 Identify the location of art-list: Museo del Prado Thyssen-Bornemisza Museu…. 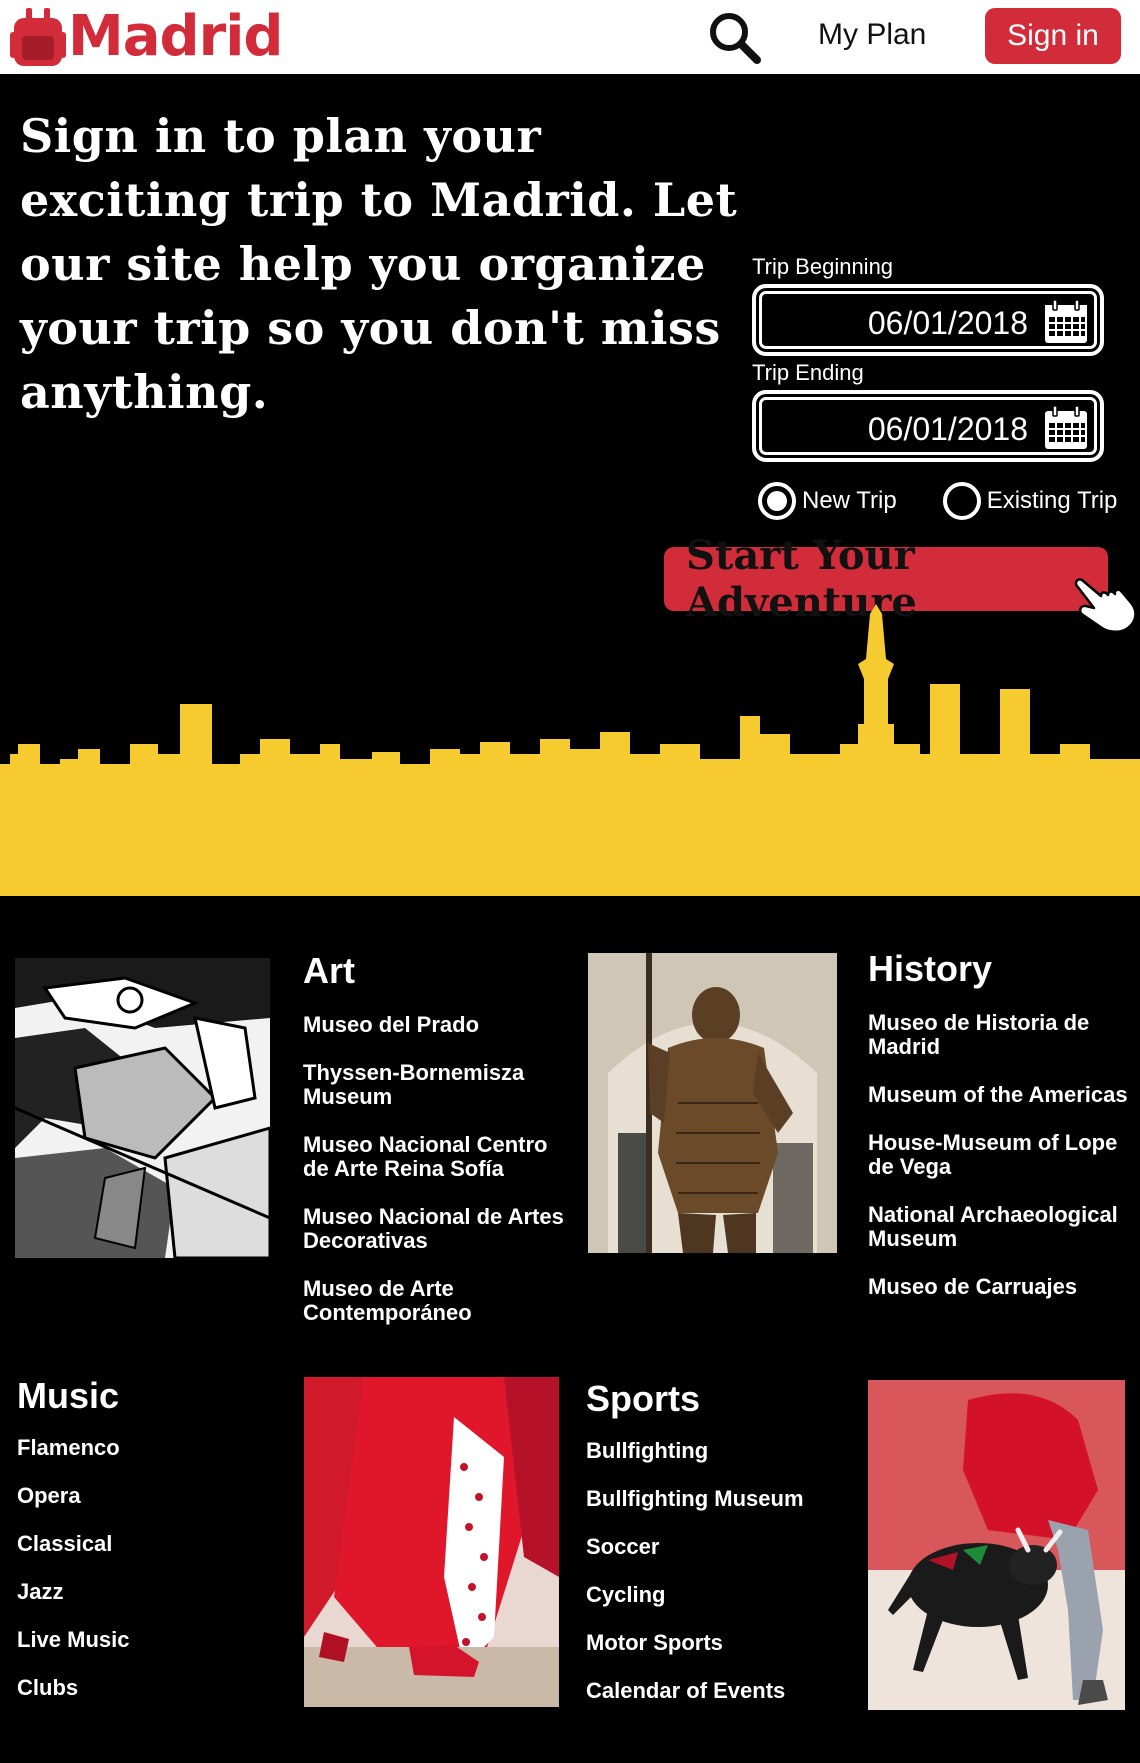
(438, 1169).